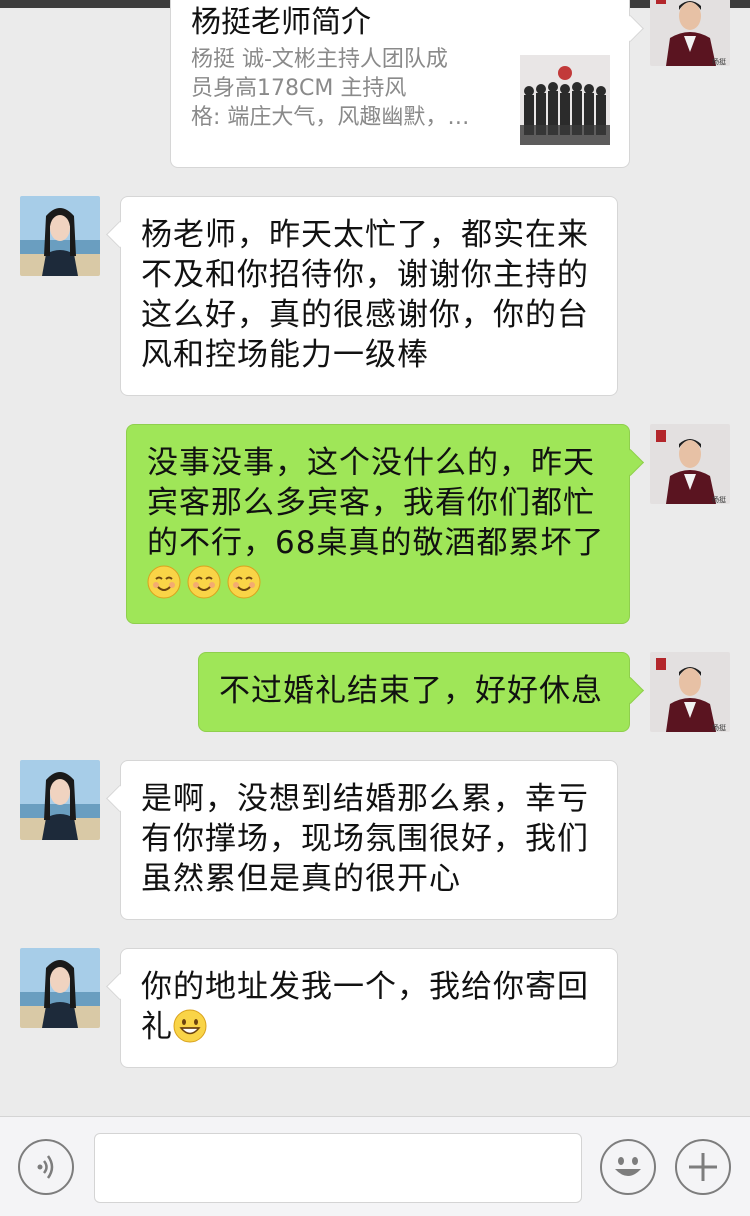  I want to click on plus-icon, so click(703, 1167).